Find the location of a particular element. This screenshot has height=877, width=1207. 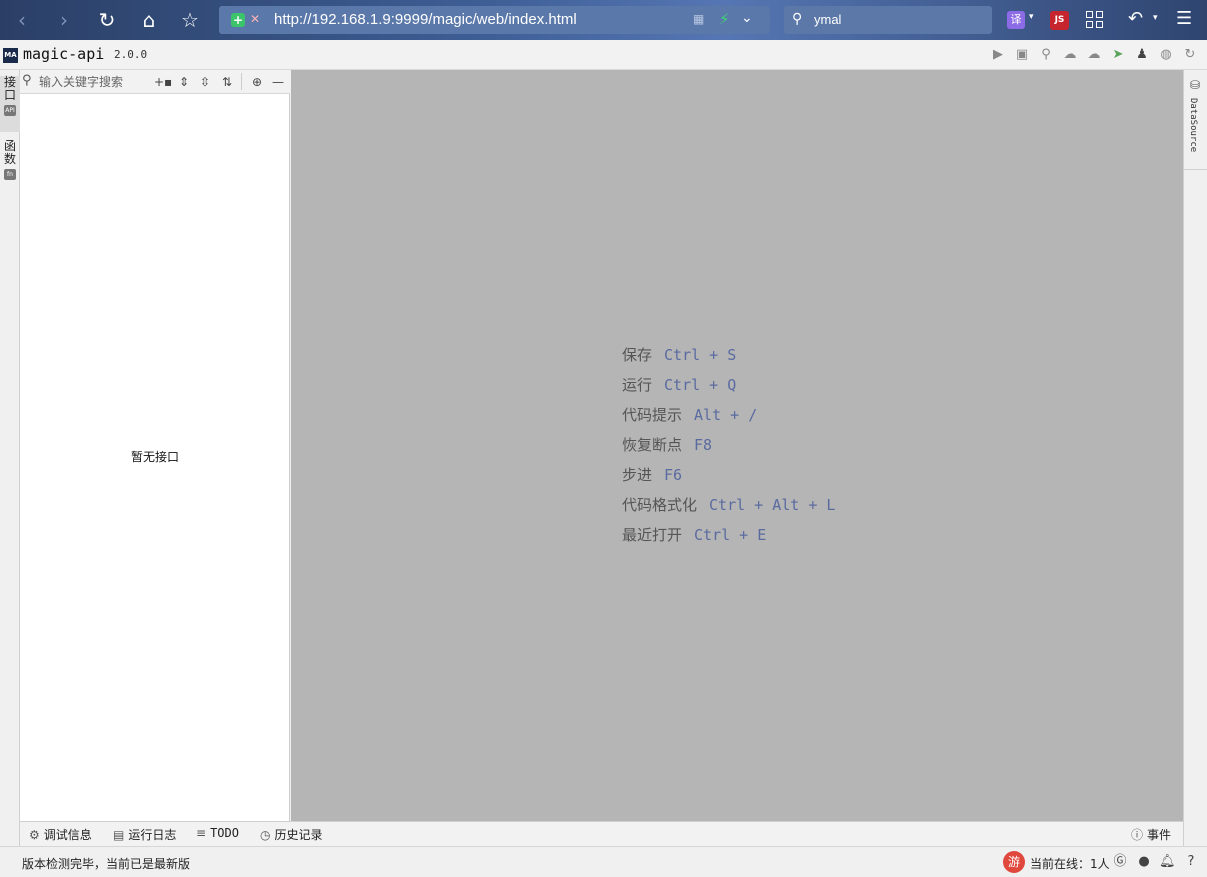

shortcut-keys: Ctrl + E is located at coordinates (730, 535).